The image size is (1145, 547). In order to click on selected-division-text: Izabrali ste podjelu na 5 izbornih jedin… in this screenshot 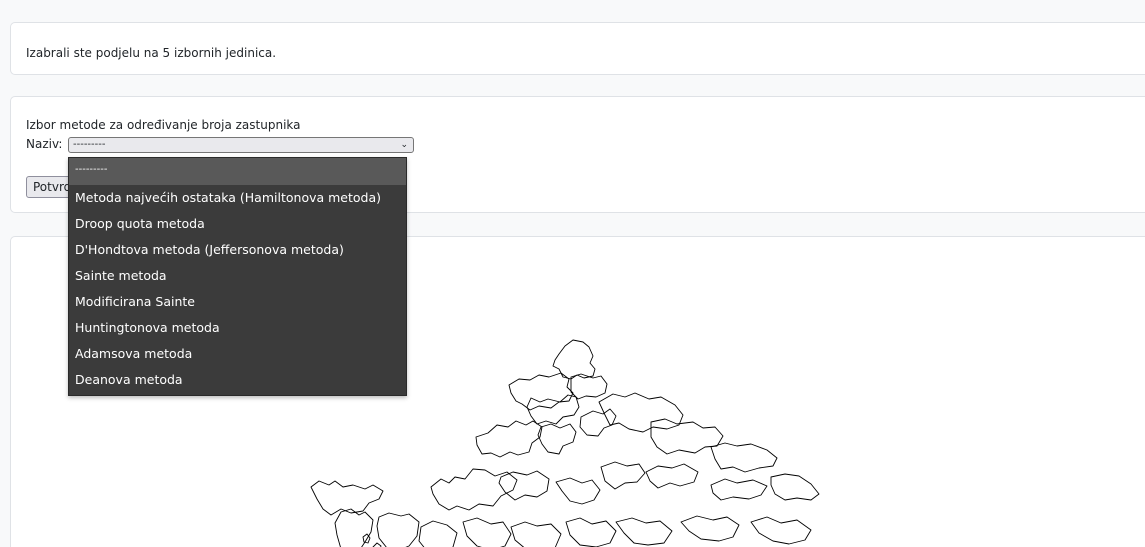, I will do `click(151, 53)`.